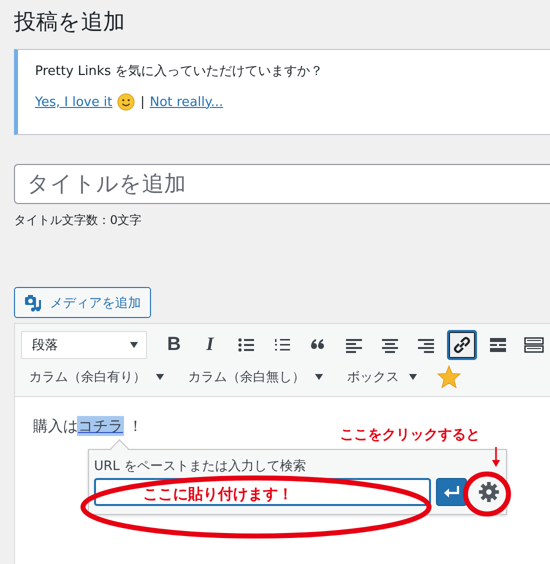  I want to click on annotation-circle, so click(487, 494).